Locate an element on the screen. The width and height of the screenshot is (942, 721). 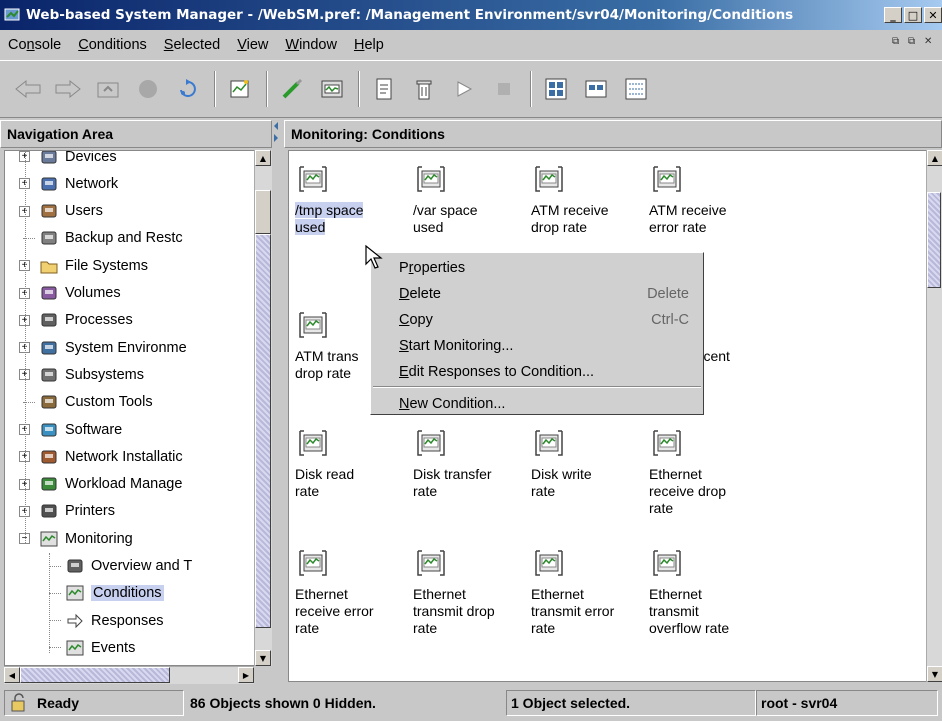
condition-item: Ethernet transmit drop rate is located at coordinates (473, 593).